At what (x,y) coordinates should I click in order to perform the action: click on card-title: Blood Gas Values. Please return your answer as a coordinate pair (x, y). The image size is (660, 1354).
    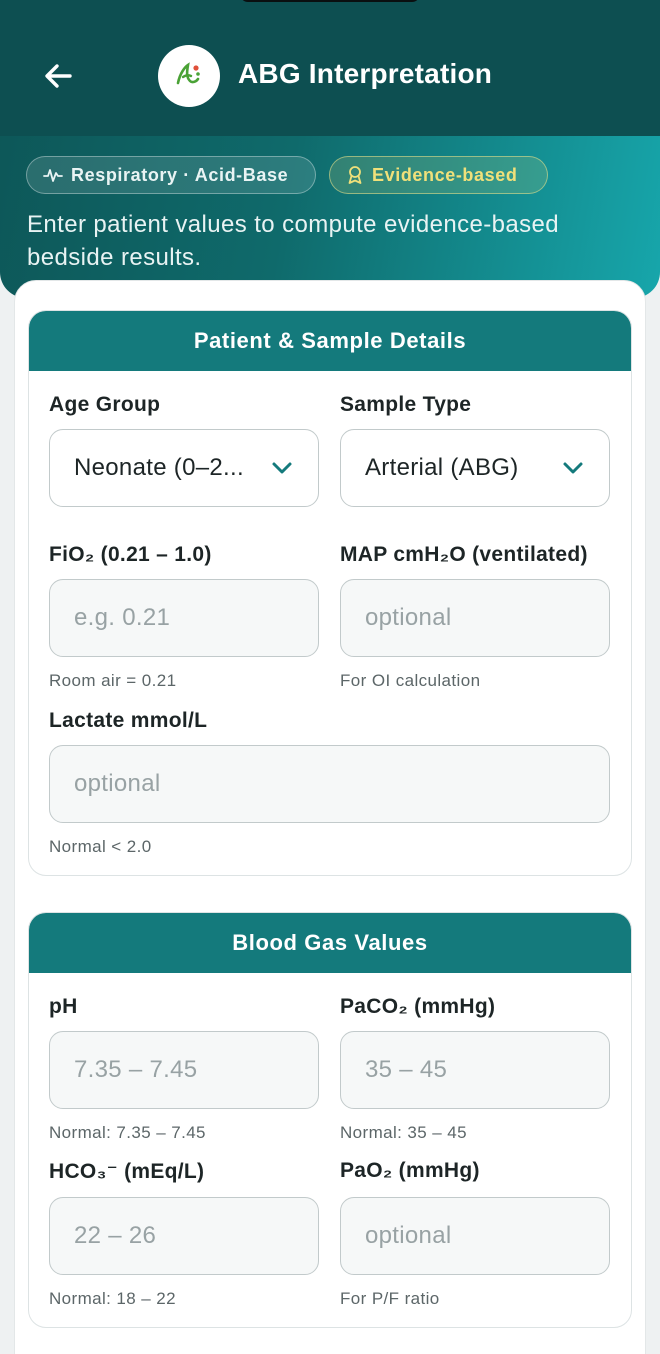
    Looking at the image, I should click on (330, 943).